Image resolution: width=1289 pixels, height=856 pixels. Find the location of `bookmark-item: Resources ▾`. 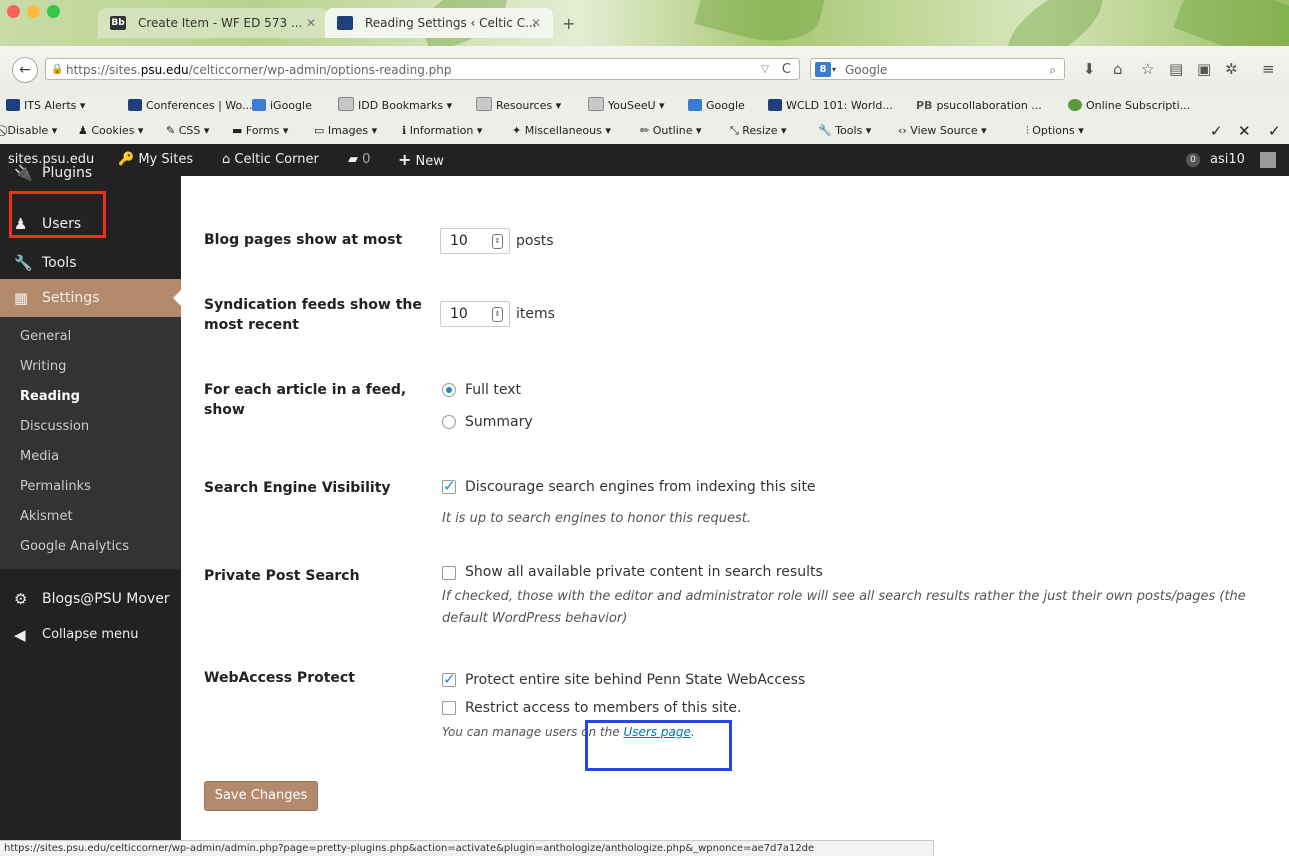

bookmark-item: Resources ▾ is located at coordinates (518, 106).